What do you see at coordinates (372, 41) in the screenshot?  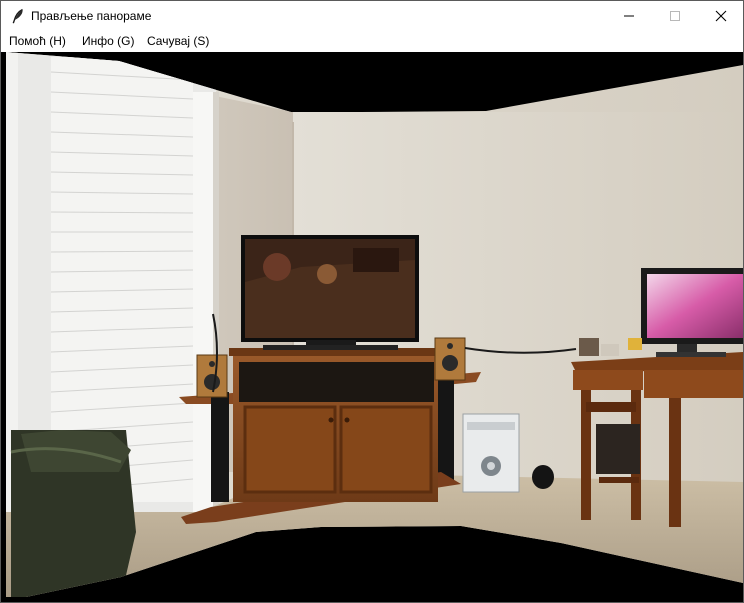 I see `menu-bar: Помоћ (H) Инфо (G) Сачувај (S)` at bounding box center [372, 41].